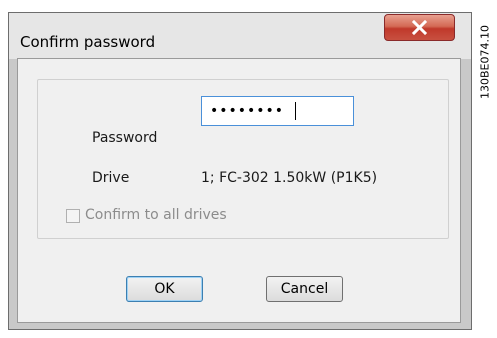 This screenshot has width=497, height=338. I want to click on ok-button: OK, so click(164, 289).